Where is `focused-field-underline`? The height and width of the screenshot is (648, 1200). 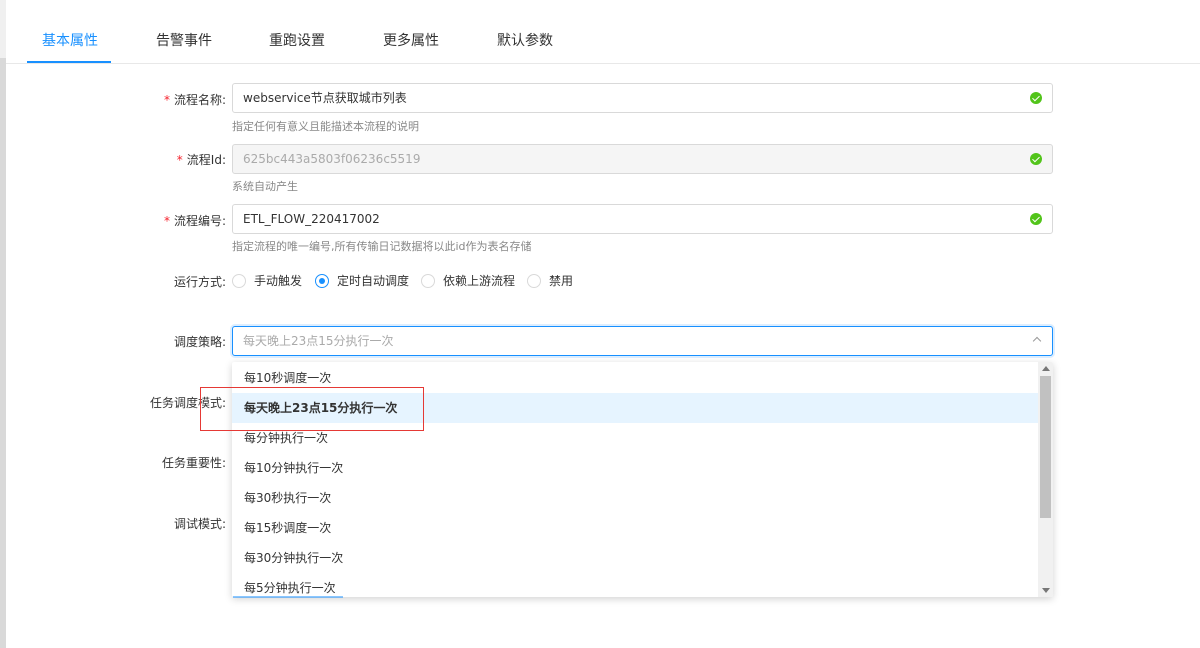
focused-field-underline is located at coordinates (288, 597).